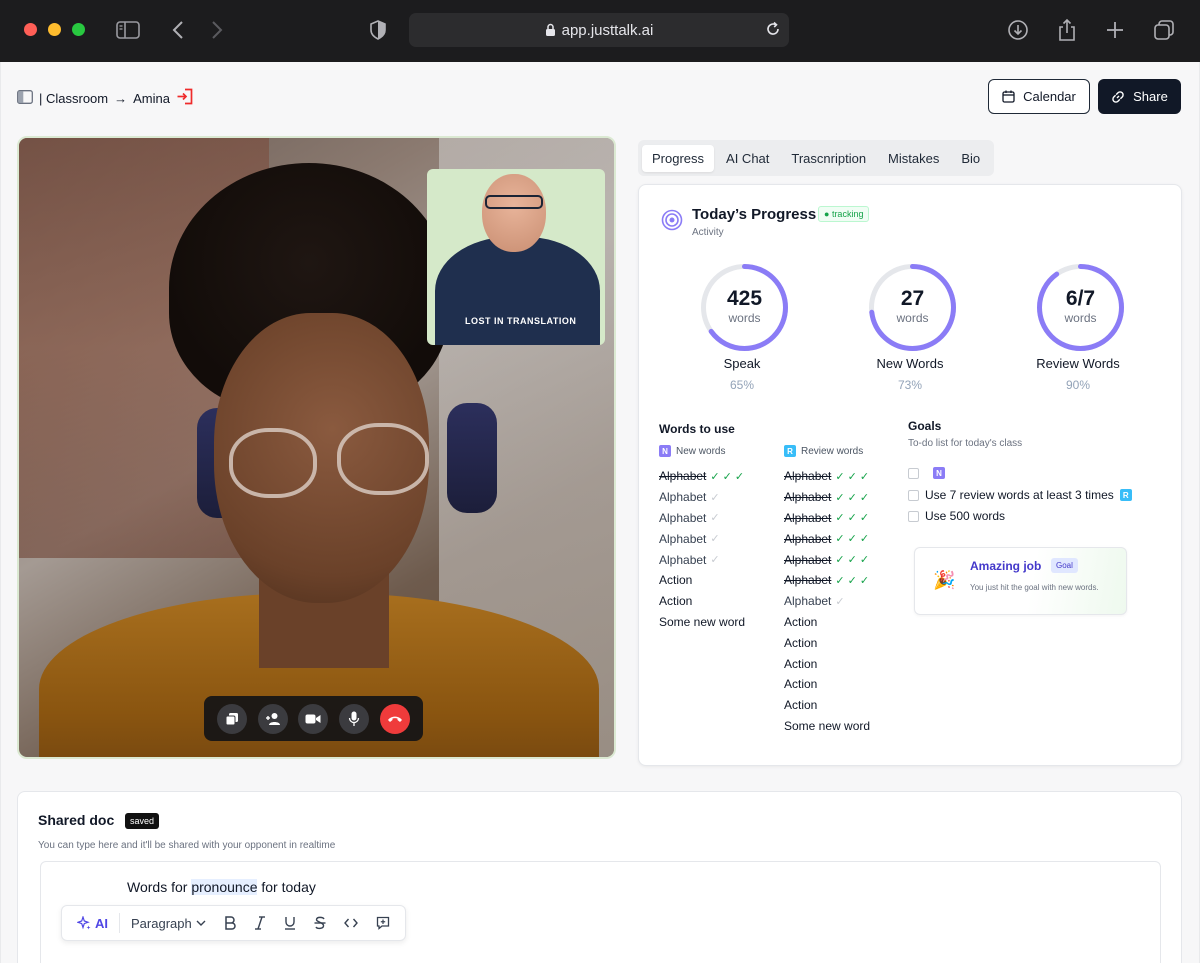 Image resolution: width=1200 pixels, height=963 pixels. What do you see at coordinates (151, 98) in the screenshot?
I see `breadcrumb-student: Amina` at bounding box center [151, 98].